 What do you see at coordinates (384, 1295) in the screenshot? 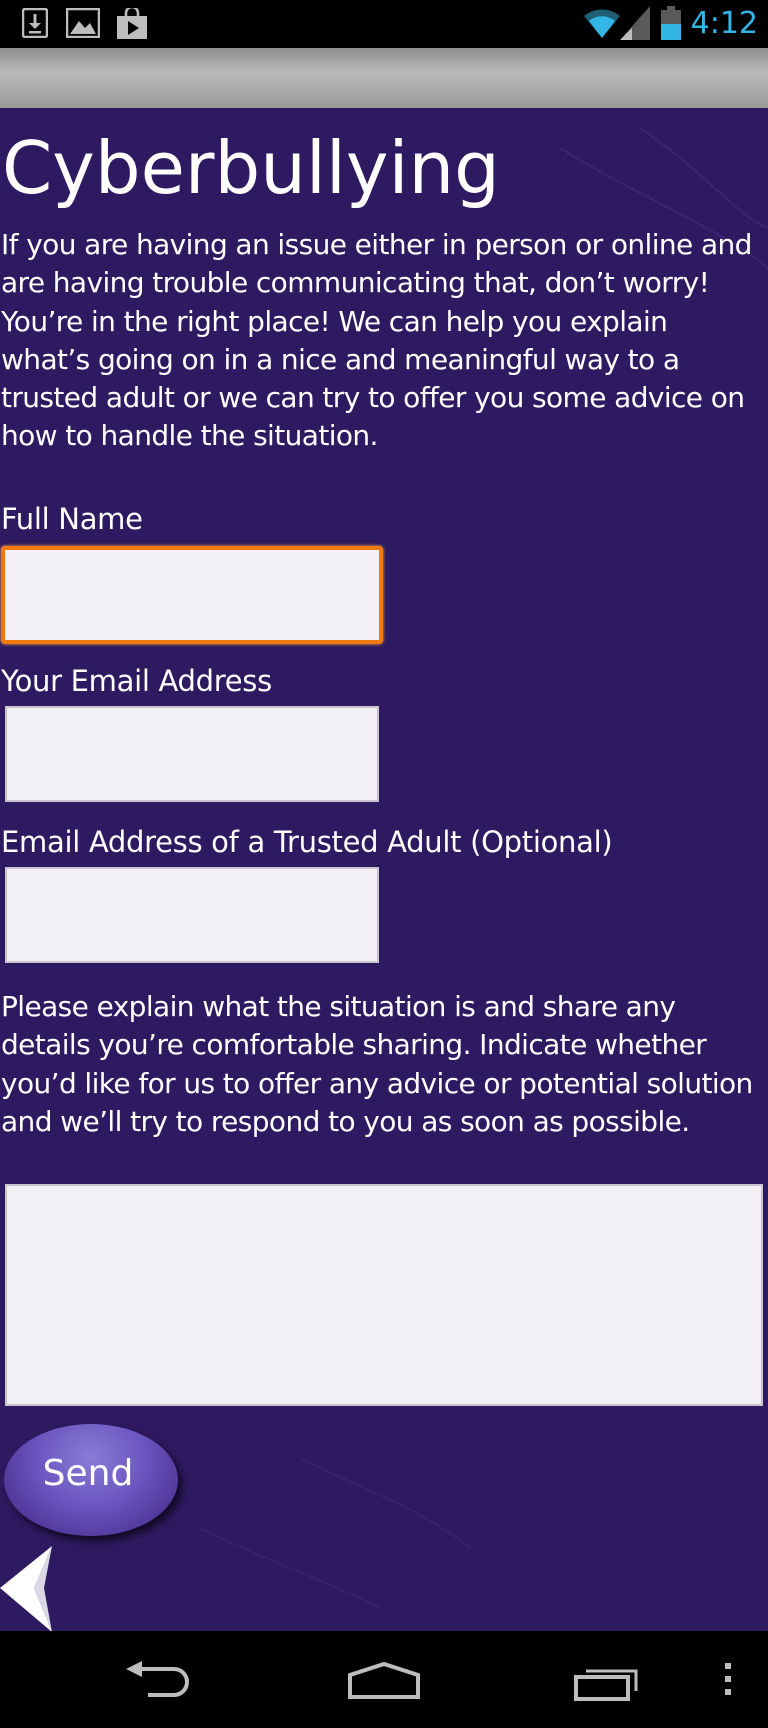
I see `situation-details-textarea` at bounding box center [384, 1295].